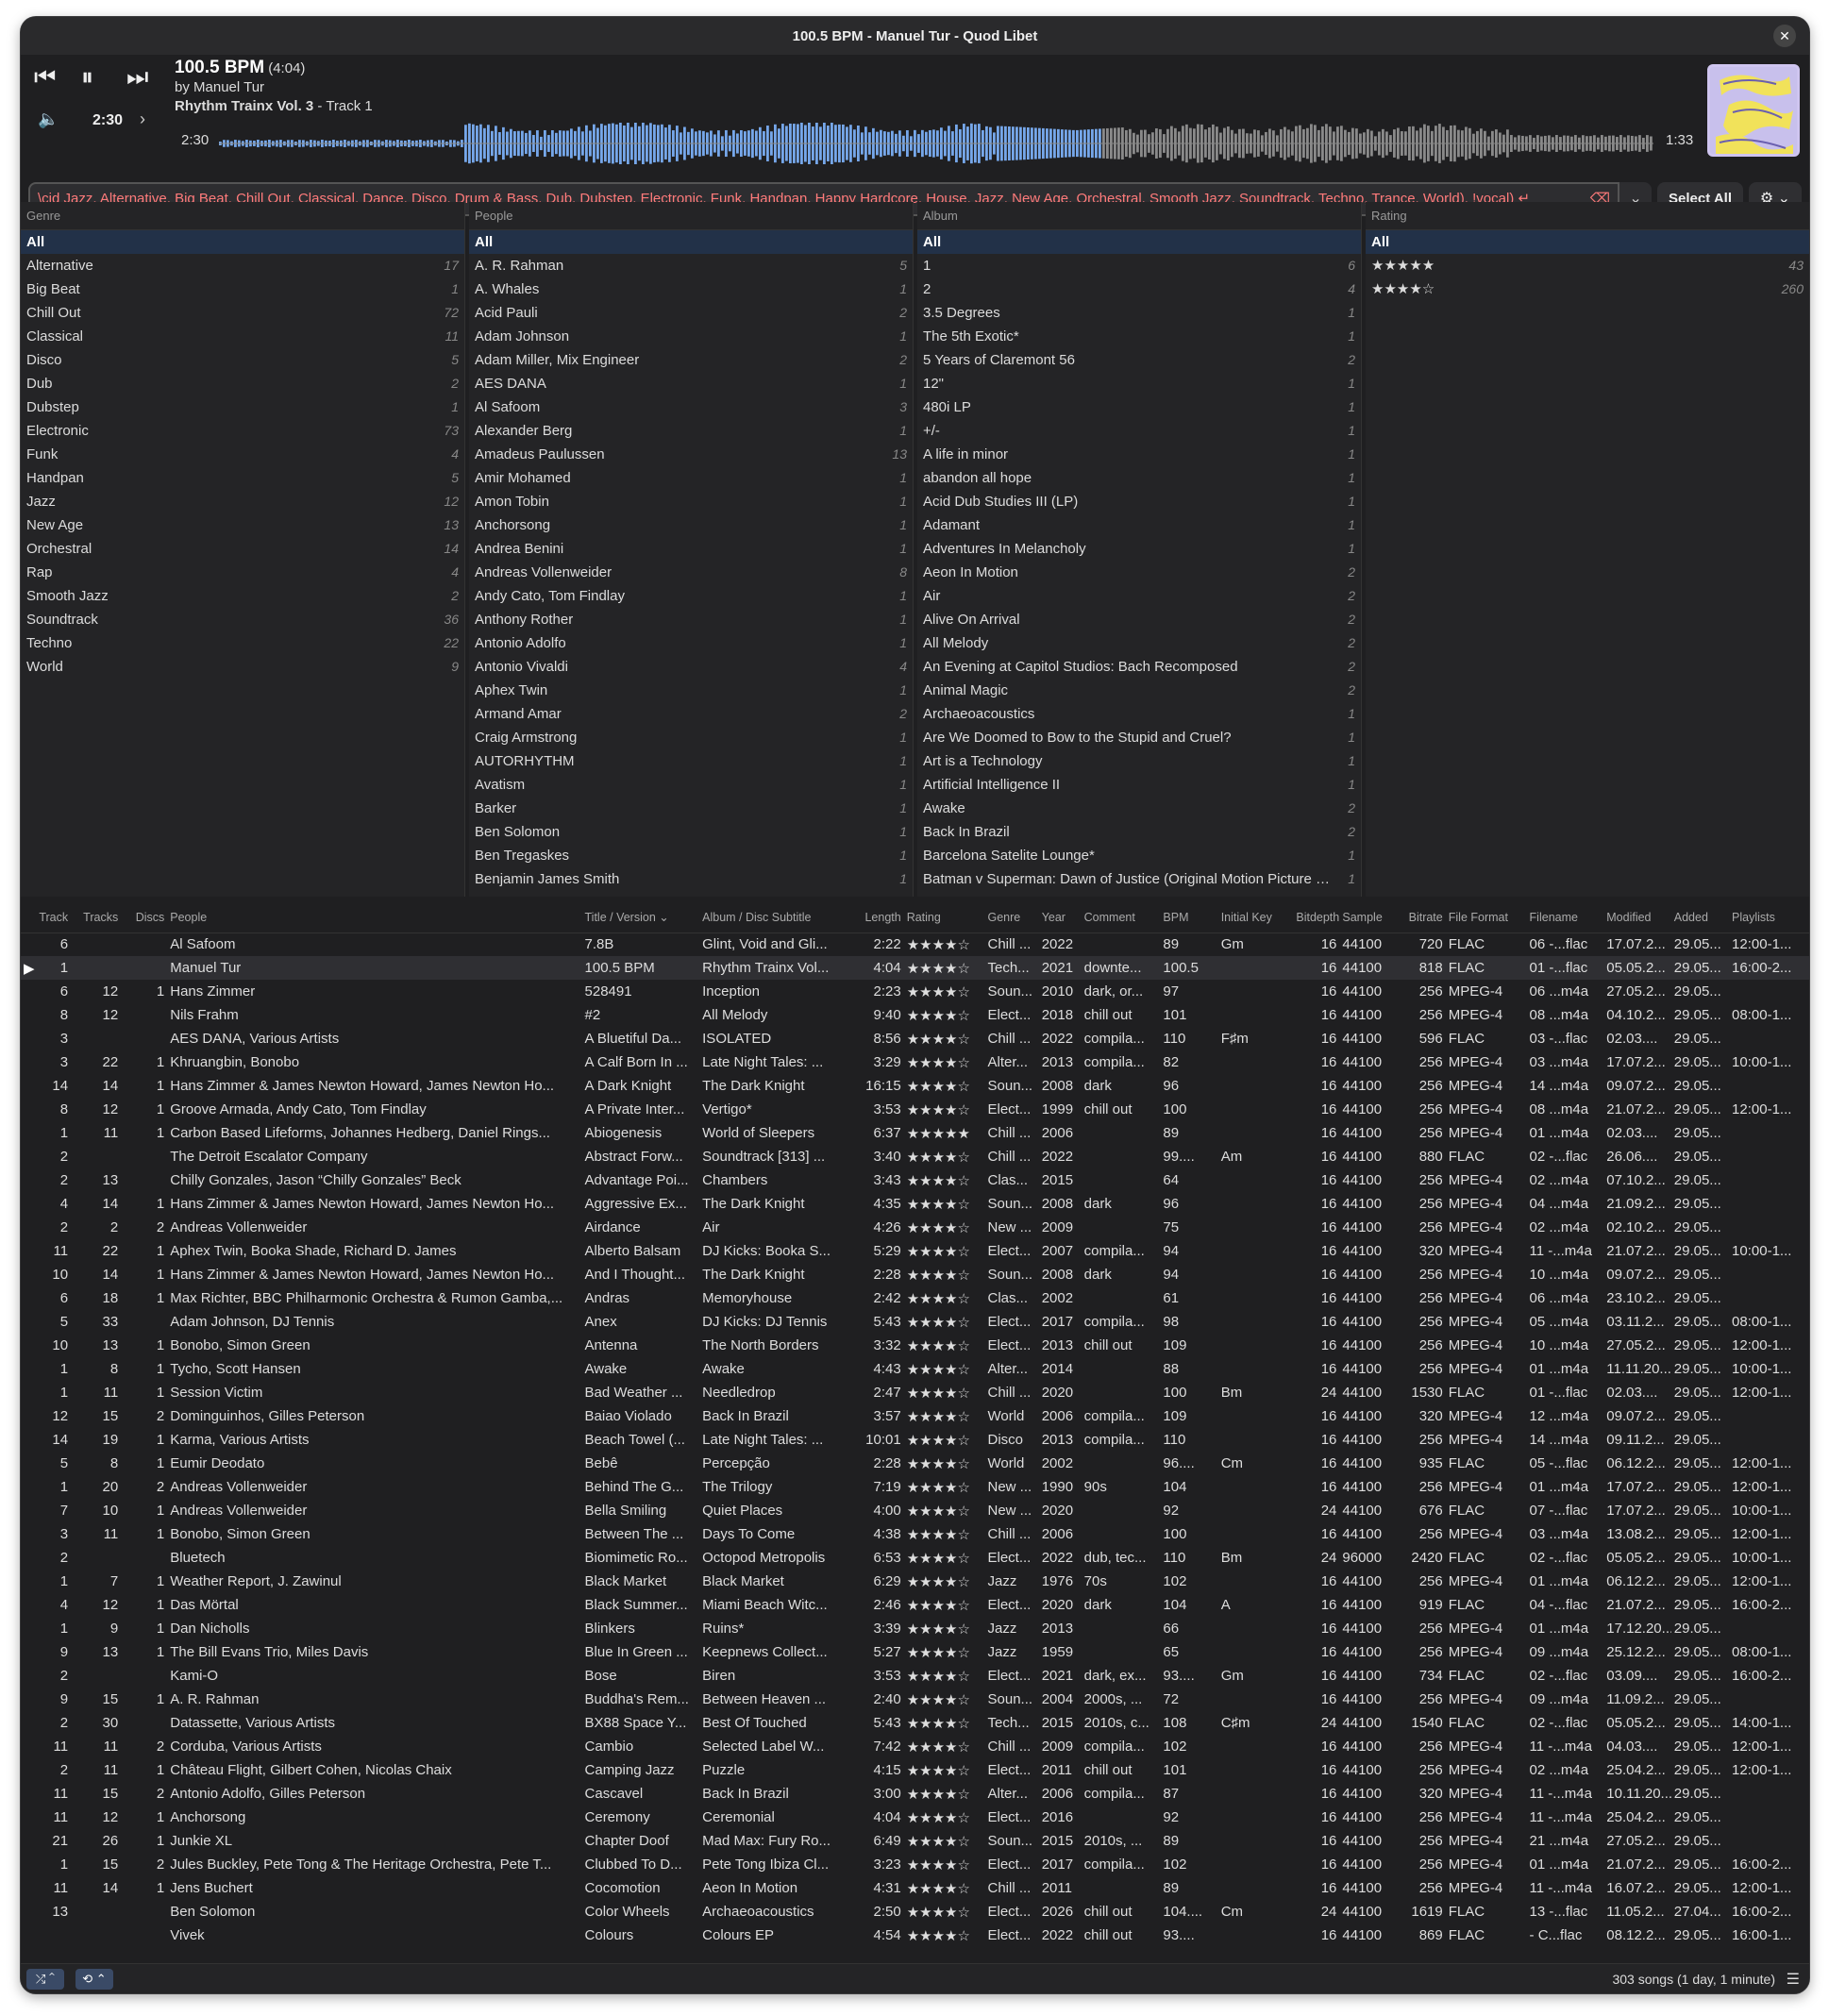  I want to click on rating-list-item: ★★★★★ 43, so click(1587, 265).